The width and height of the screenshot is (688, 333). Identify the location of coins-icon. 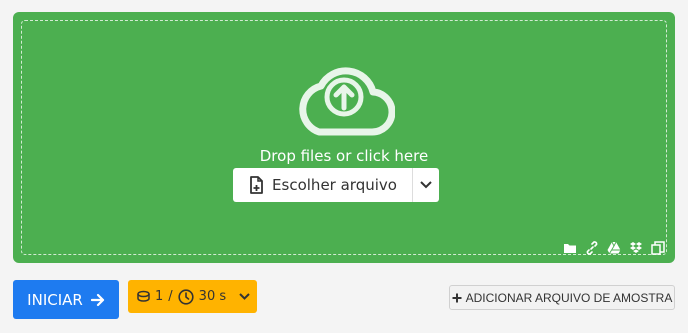
(143, 296).